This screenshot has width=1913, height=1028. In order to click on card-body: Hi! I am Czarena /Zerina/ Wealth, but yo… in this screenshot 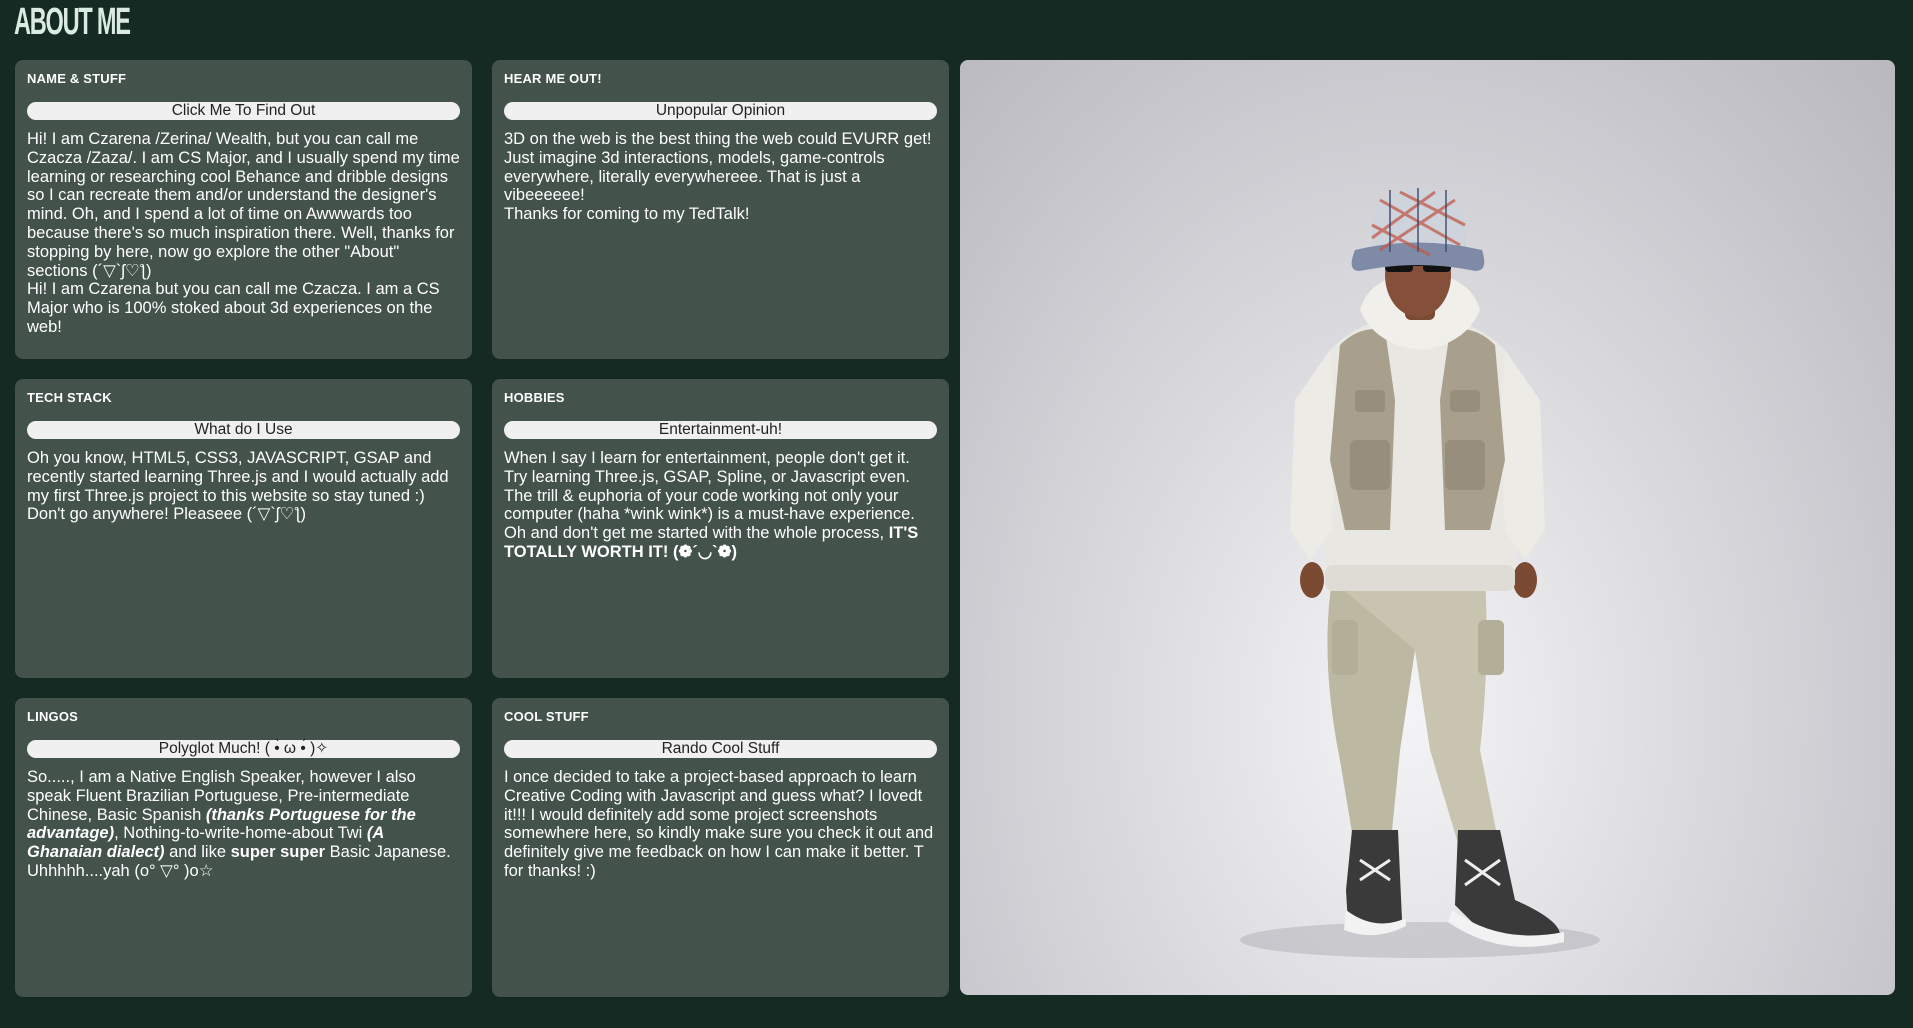, I will do `click(243, 233)`.